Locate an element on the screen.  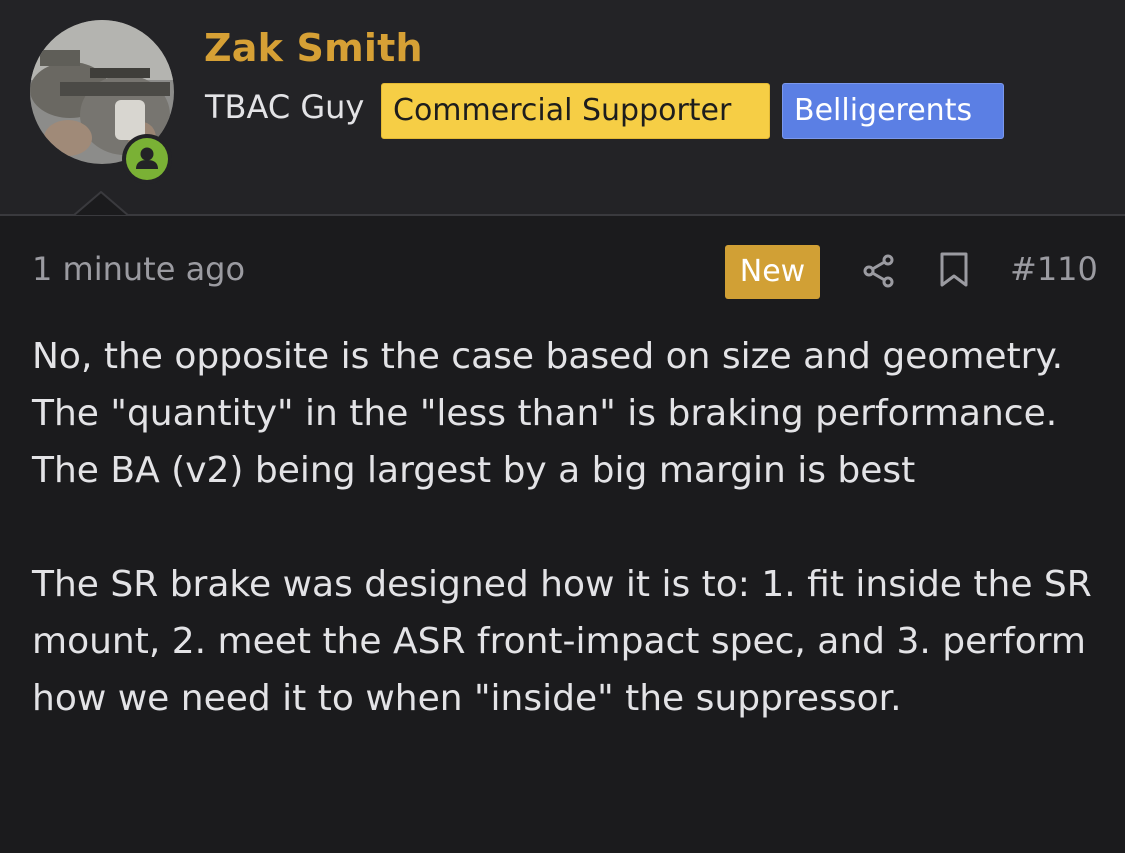
post-timestamp: 1 minute ago is located at coordinates (138, 269).